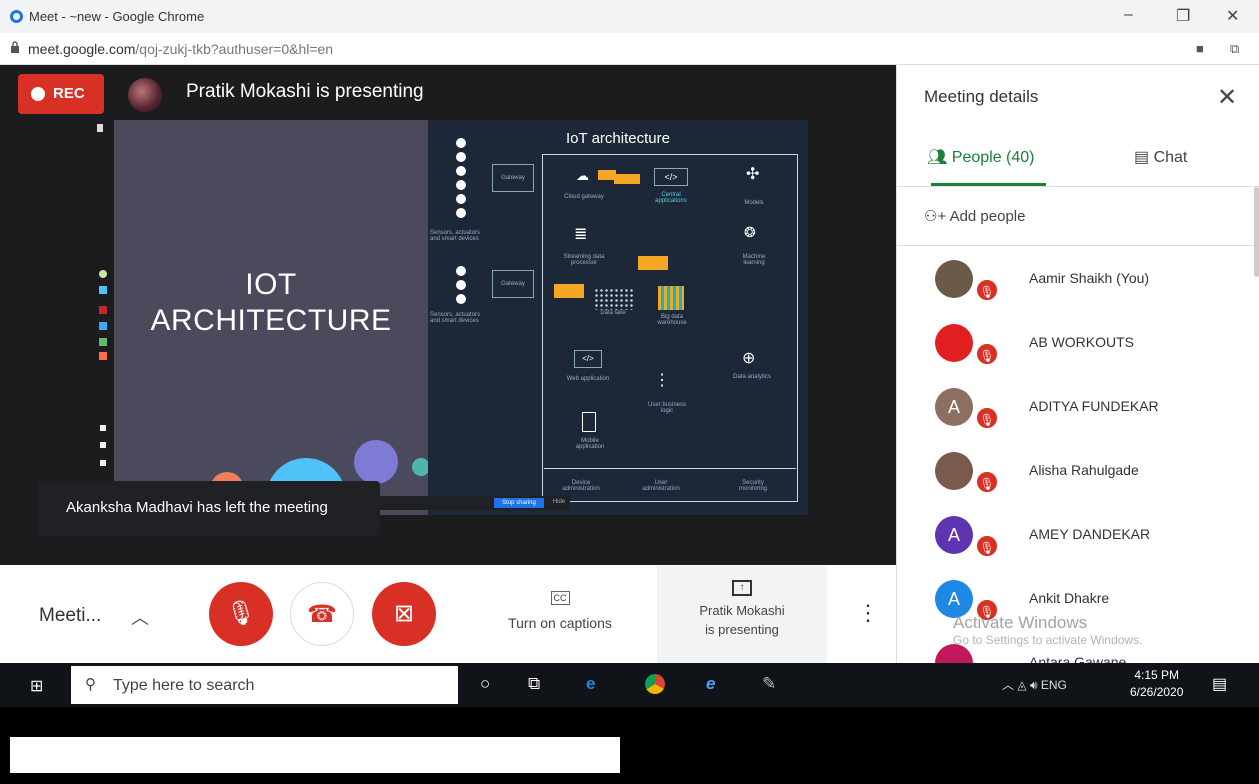  Describe the element at coordinates (769, 684) in the screenshot. I see `app-icon: ✎` at that location.